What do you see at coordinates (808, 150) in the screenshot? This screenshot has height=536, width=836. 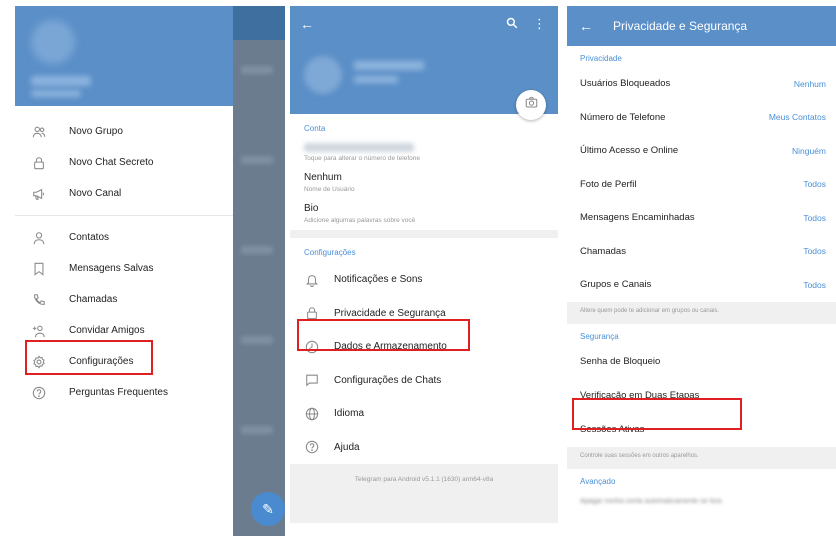 I see `privacy-row-value: Ninguém` at bounding box center [808, 150].